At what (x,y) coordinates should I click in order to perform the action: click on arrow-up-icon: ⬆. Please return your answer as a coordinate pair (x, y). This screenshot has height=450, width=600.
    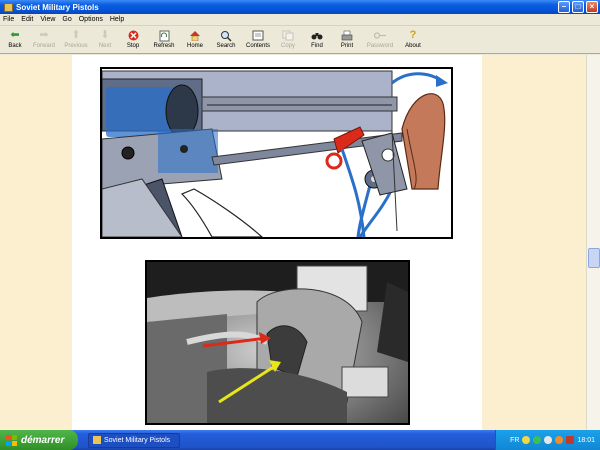
    Looking at the image, I should click on (76, 35).